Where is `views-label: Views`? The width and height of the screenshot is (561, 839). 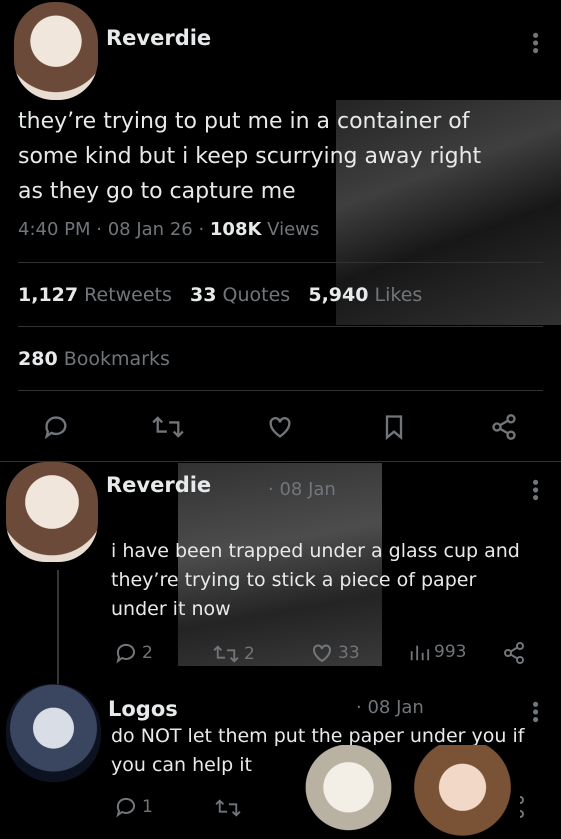
views-label: Views is located at coordinates (293, 229).